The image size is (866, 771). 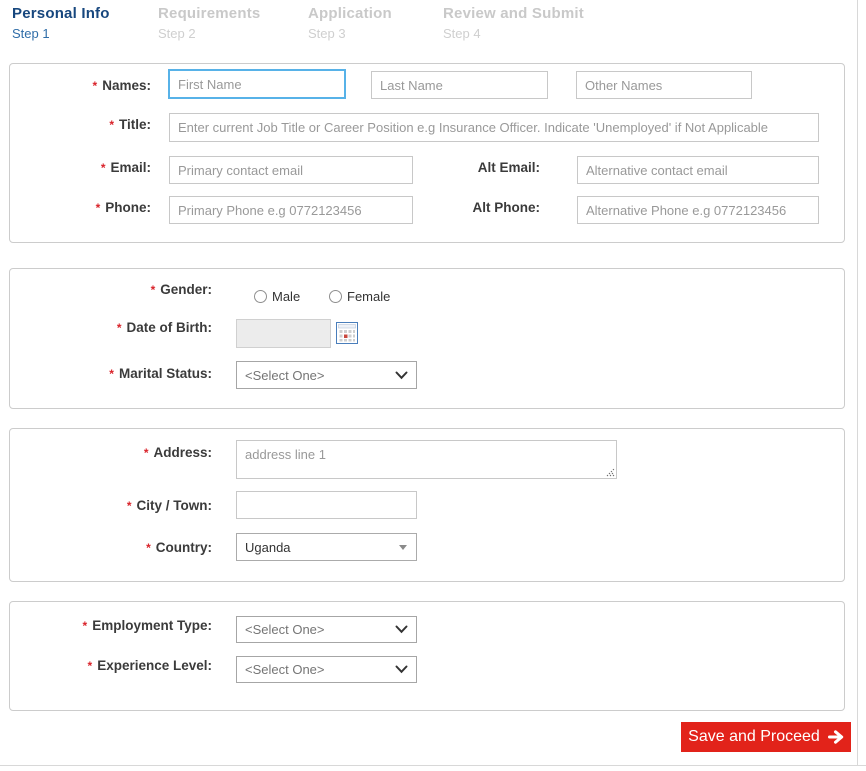 What do you see at coordinates (147, 625) in the screenshot?
I see `employment-type-label: * Employment Type:` at bounding box center [147, 625].